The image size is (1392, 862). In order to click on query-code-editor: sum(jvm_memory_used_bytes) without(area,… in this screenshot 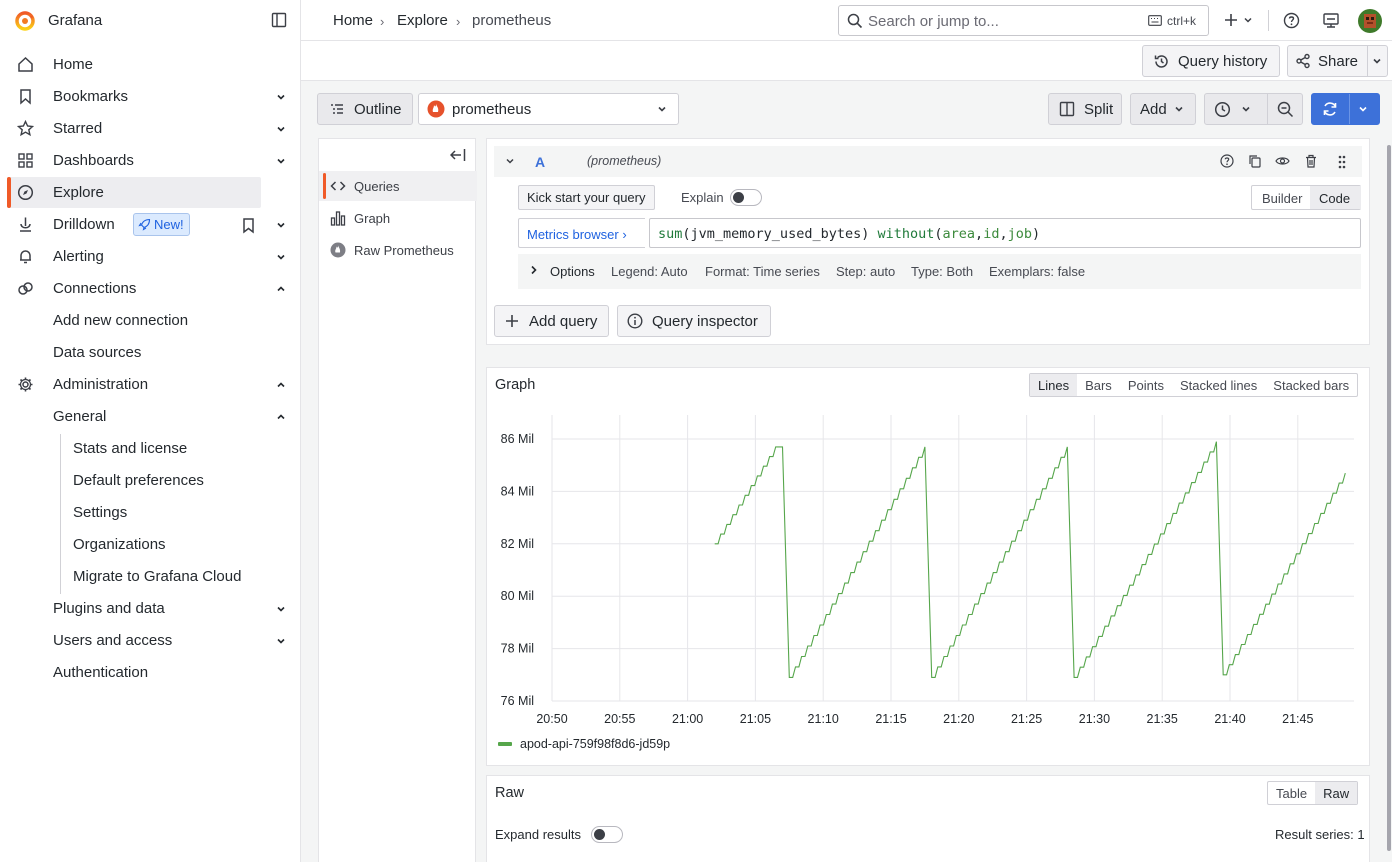, I will do `click(1005, 233)`.